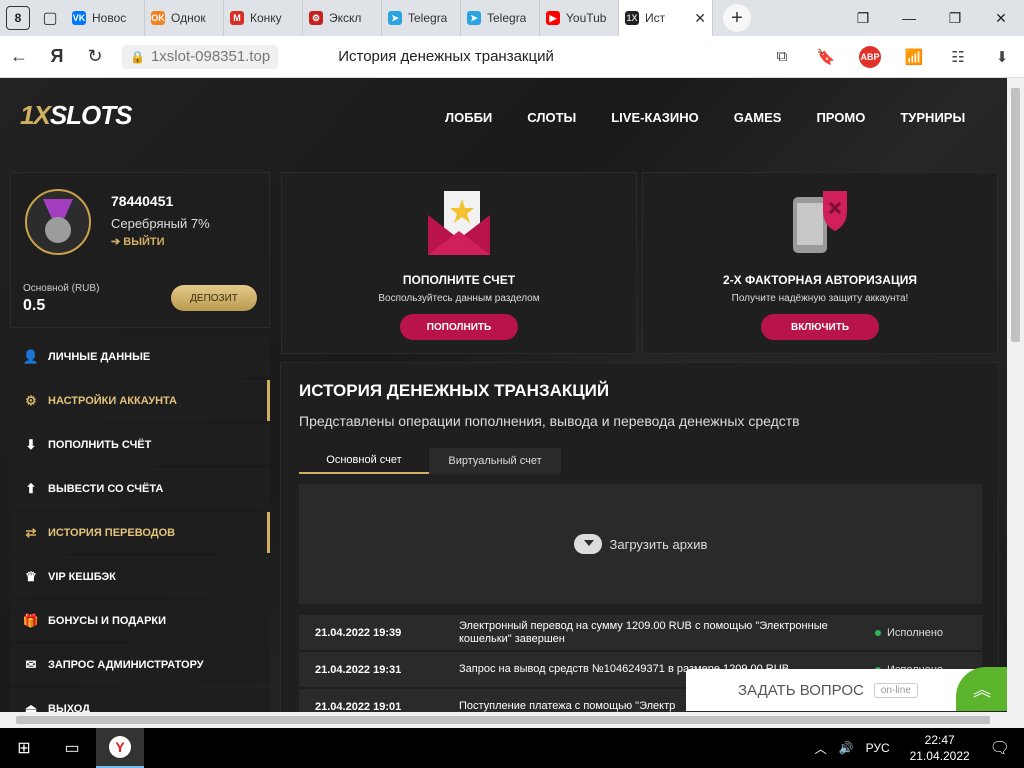 The height and width of the screenshot is (768, 1024). Describe the element at coordinates (932, 117) in the screenshot. I see `nav-item-5: ТУРНИРЫ` at that location.